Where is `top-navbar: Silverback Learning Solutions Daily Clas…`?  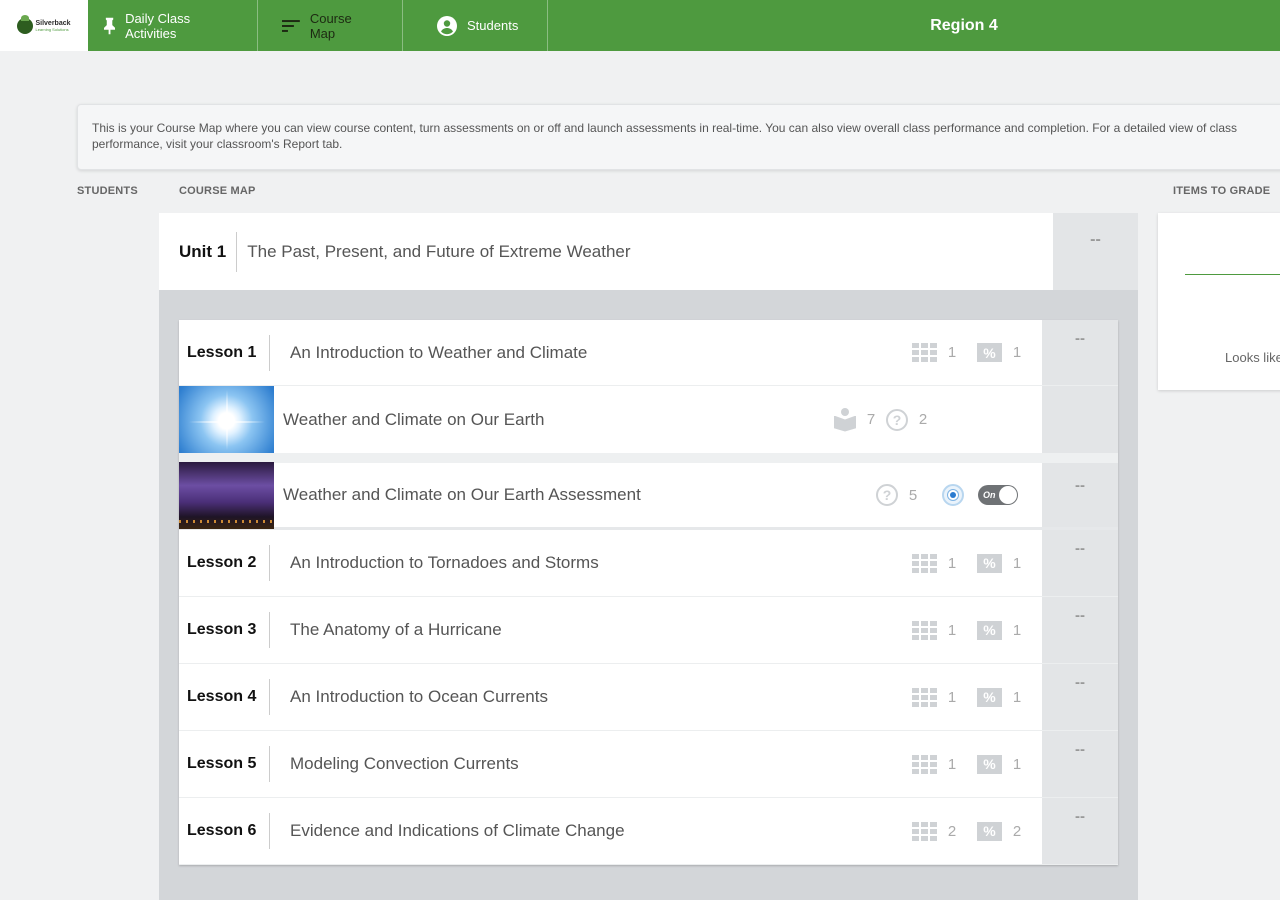
top-navbar: Silverback Learning Solutions Daily Clas… is located at coordinates (640, 25).